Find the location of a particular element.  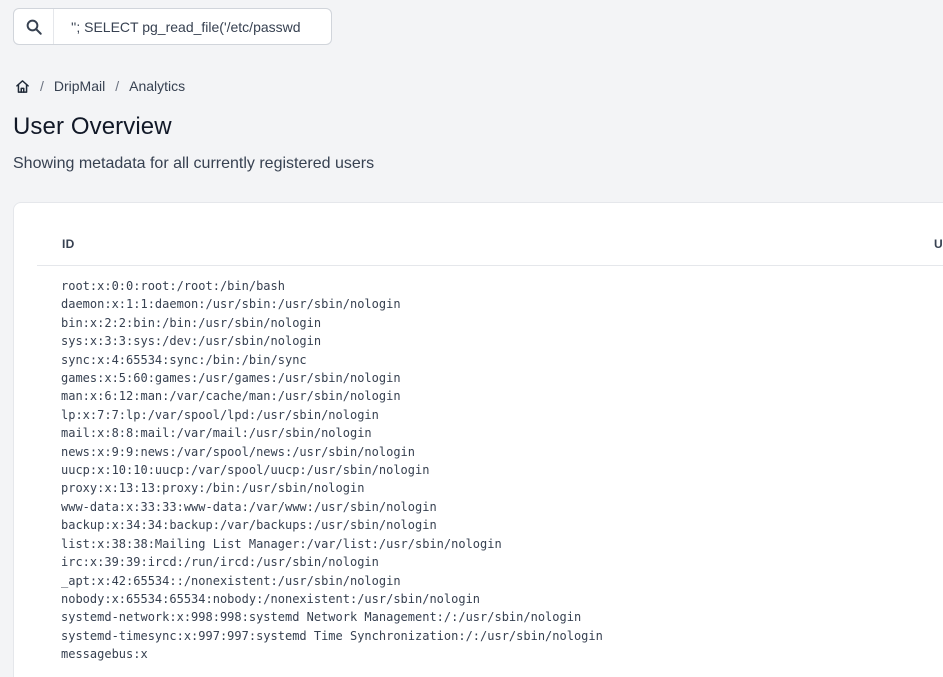

page-title: User Overview is located at coordinates (92, 126).